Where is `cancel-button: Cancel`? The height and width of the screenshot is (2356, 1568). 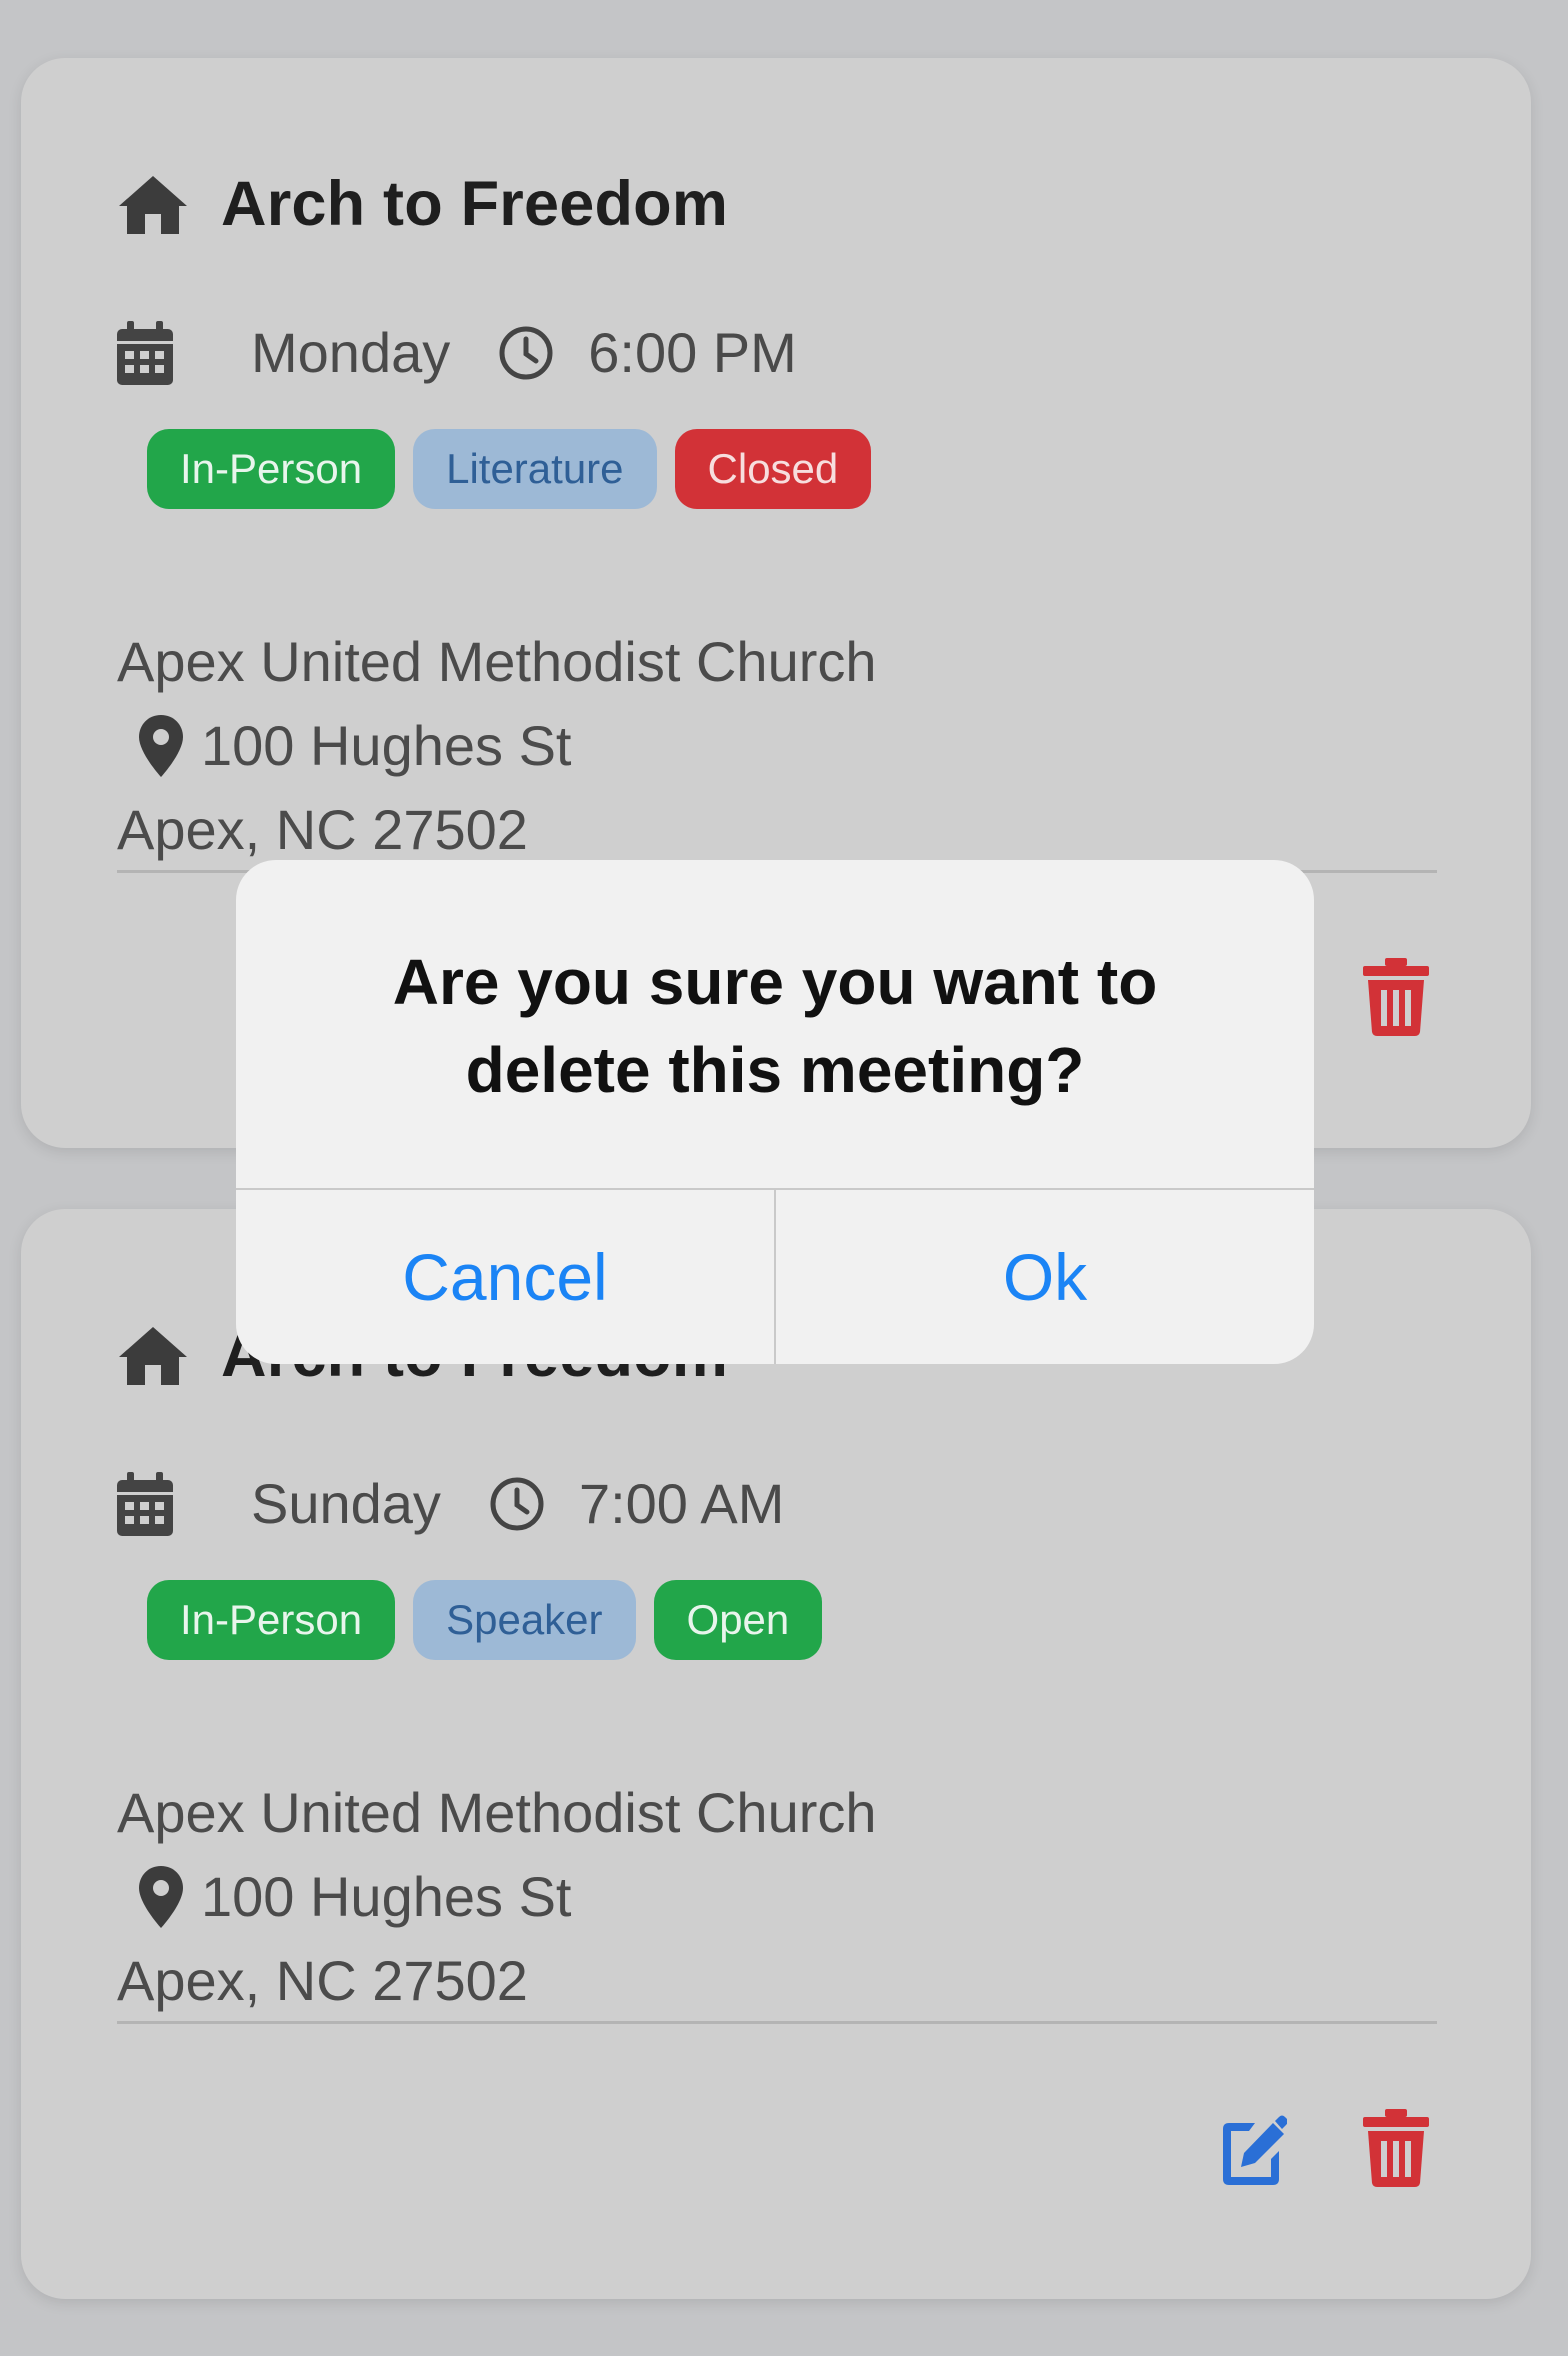 cancel-button: Cancel is located at coordinates (505, 1277).